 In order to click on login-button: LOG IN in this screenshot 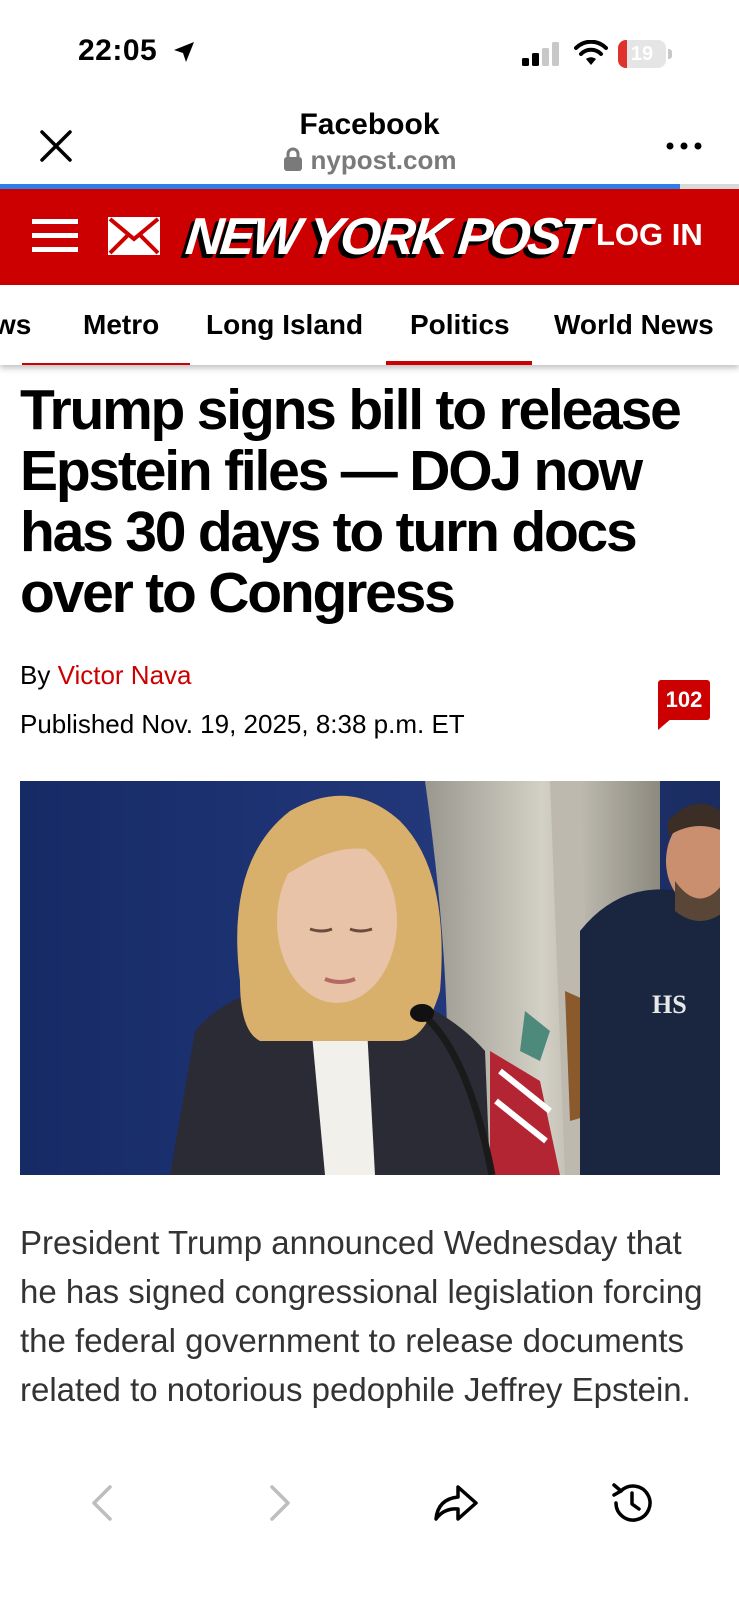, I will do `click(649, 235)`.